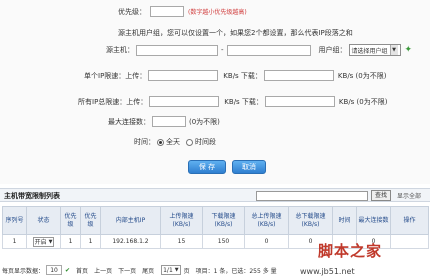  I want to click on column-header: 上传限速(KB/s), so click(181, 220).